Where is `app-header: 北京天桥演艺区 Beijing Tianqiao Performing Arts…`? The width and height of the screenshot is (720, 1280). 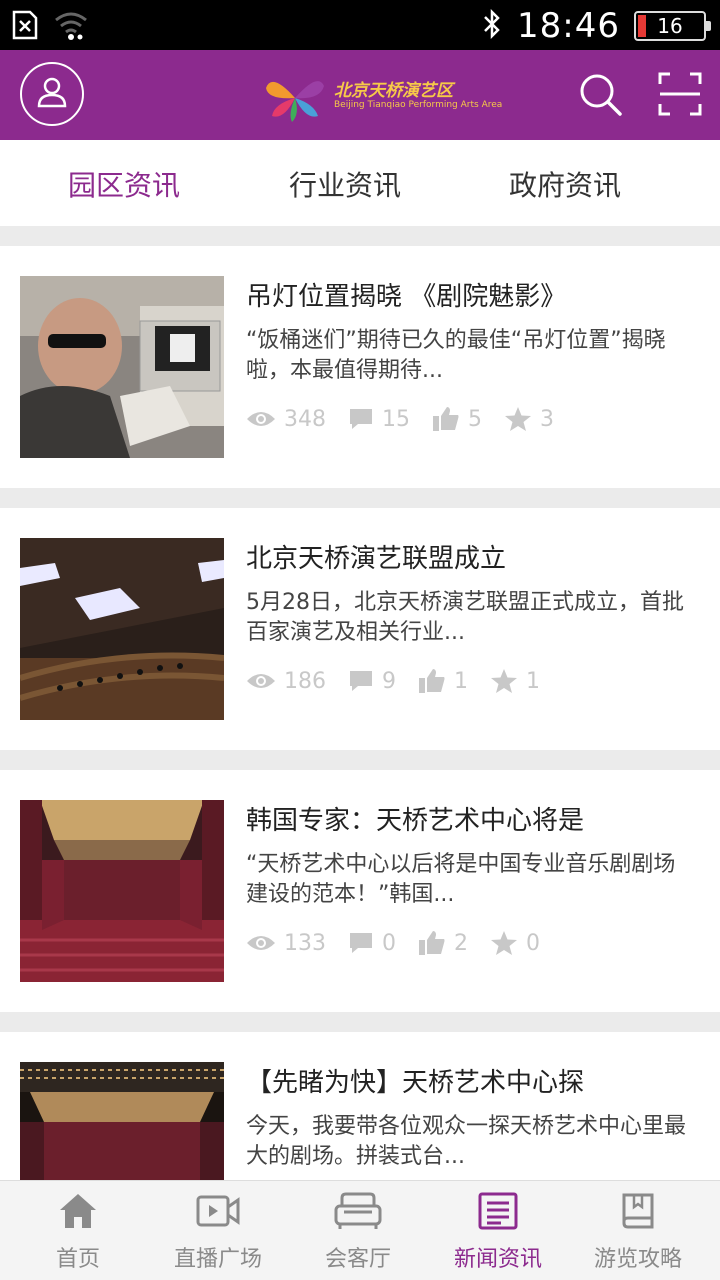
app-header: 北京天桥演艺区 Beijing Tianqiao Performing Arts… is located at coordinates (360, 95).